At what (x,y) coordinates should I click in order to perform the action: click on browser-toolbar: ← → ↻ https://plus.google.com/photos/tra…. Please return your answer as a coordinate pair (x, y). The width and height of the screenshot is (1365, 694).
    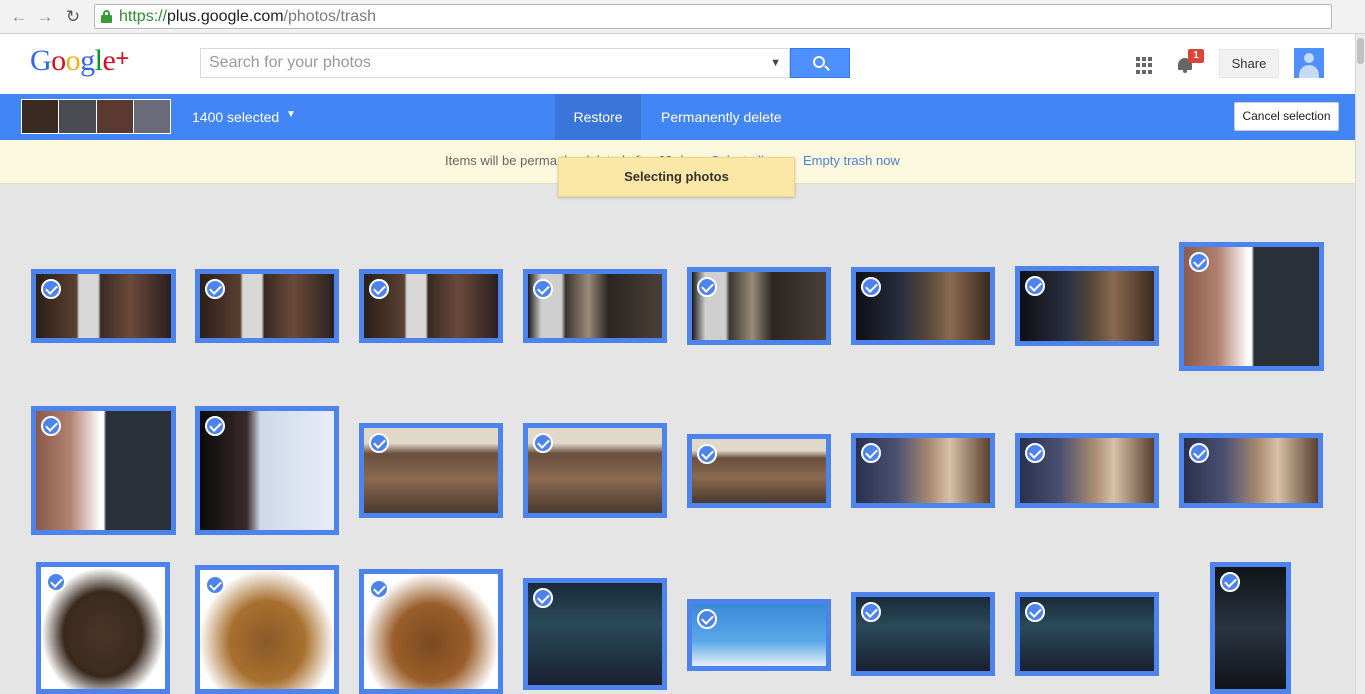
    Looking at the image, I should click on (682, 17).